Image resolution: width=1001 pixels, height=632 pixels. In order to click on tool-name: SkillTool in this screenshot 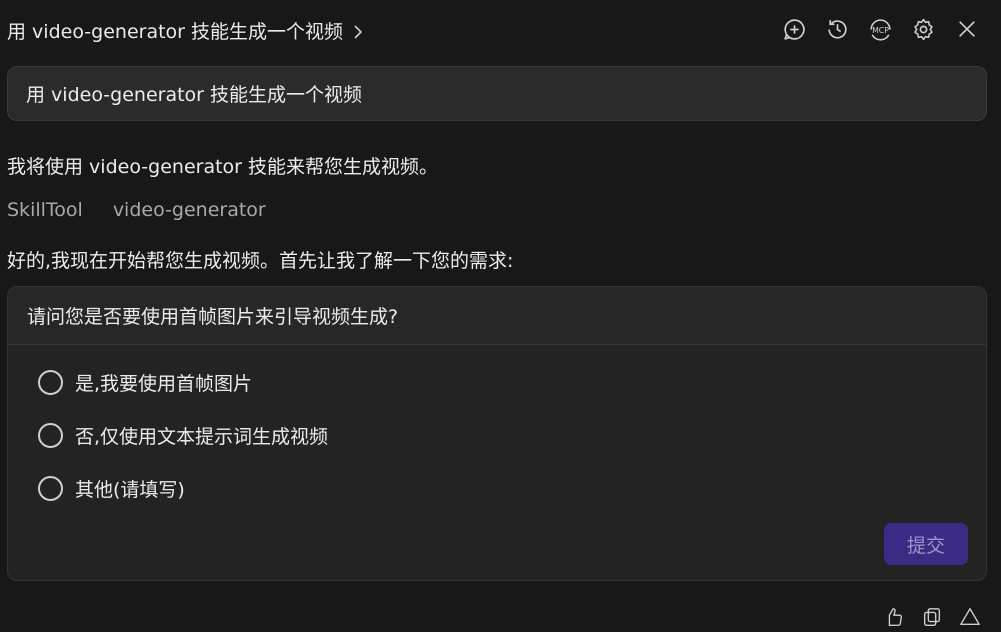, I will do `click(45, 210)`.